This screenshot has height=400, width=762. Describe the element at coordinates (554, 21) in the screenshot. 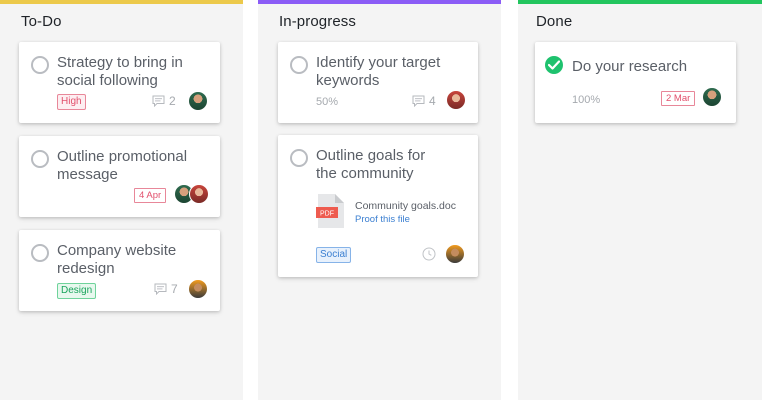

I see `column-title: Done` at that location.